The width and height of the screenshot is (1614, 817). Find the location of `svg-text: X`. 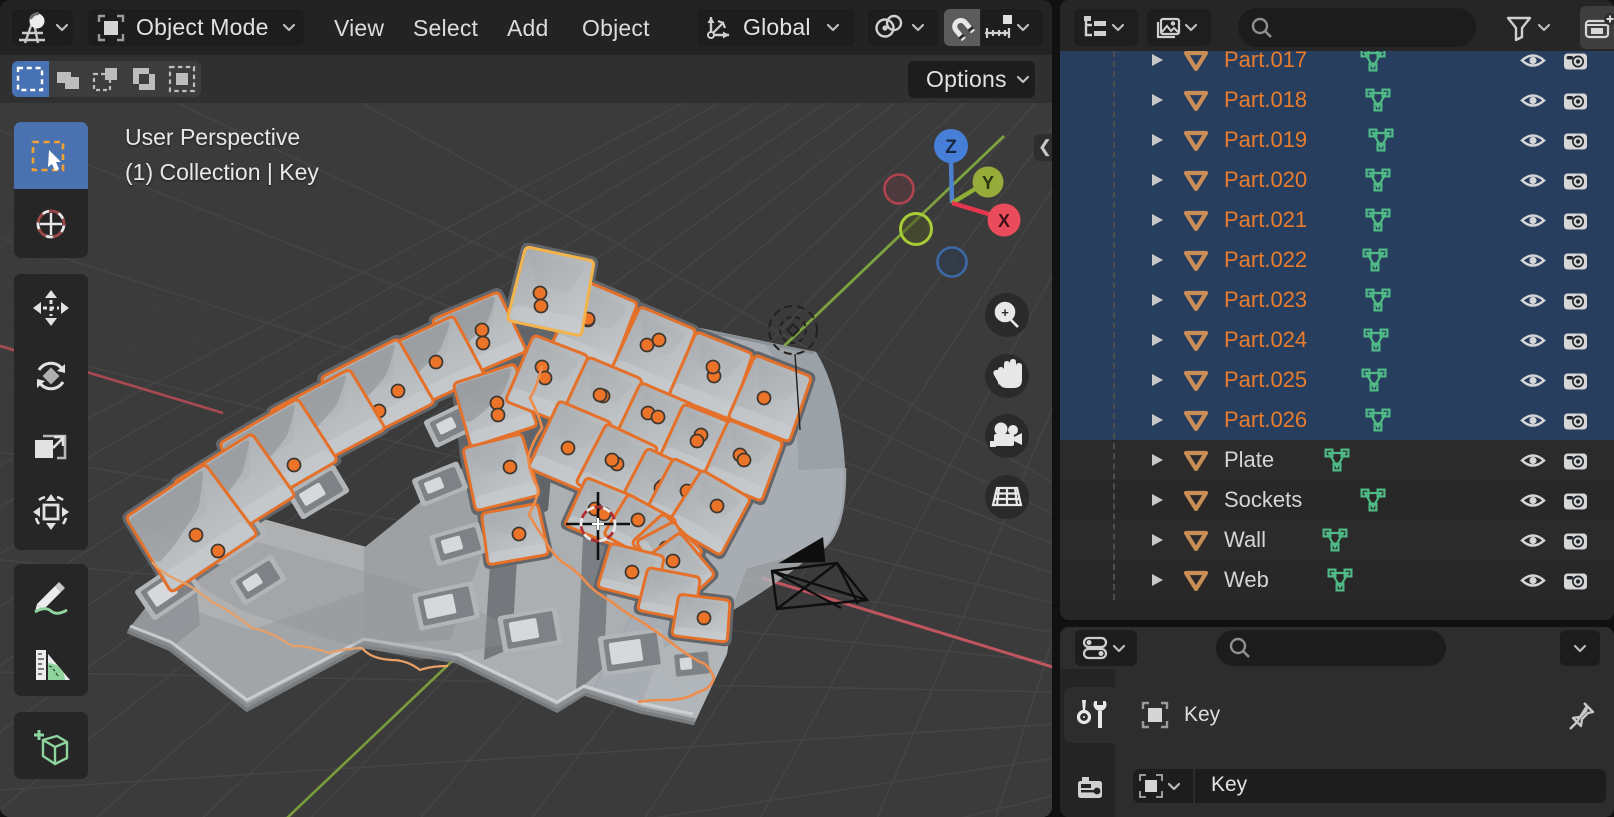

svg-text: X is located at coordinates (1004, 221).